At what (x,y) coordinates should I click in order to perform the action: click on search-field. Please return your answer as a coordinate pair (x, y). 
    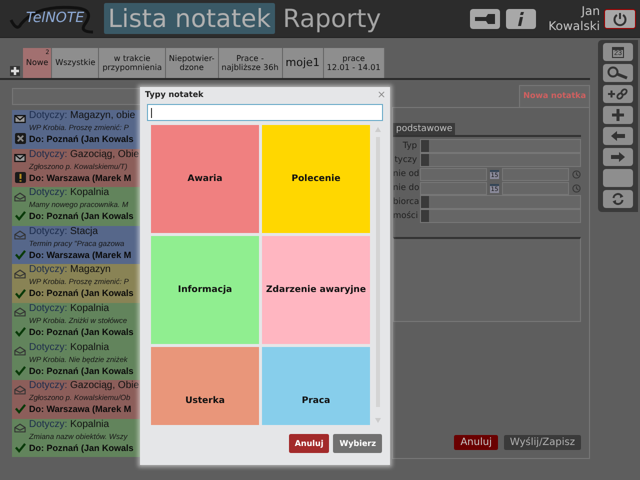
    Looking at the image, I should click on (265, 112).